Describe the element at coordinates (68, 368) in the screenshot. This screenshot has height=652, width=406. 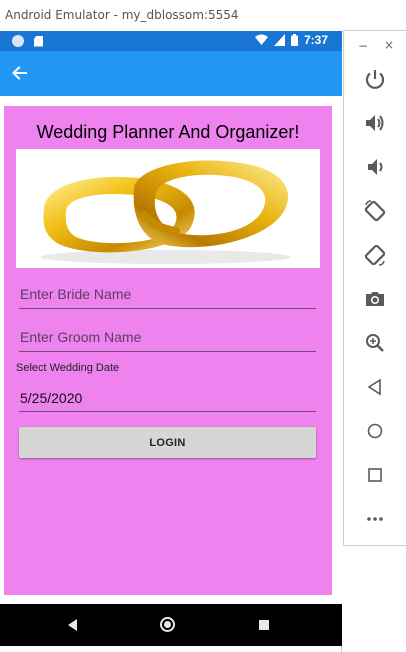
I see `wedding-date-label: Select Wedding Date` at that location.